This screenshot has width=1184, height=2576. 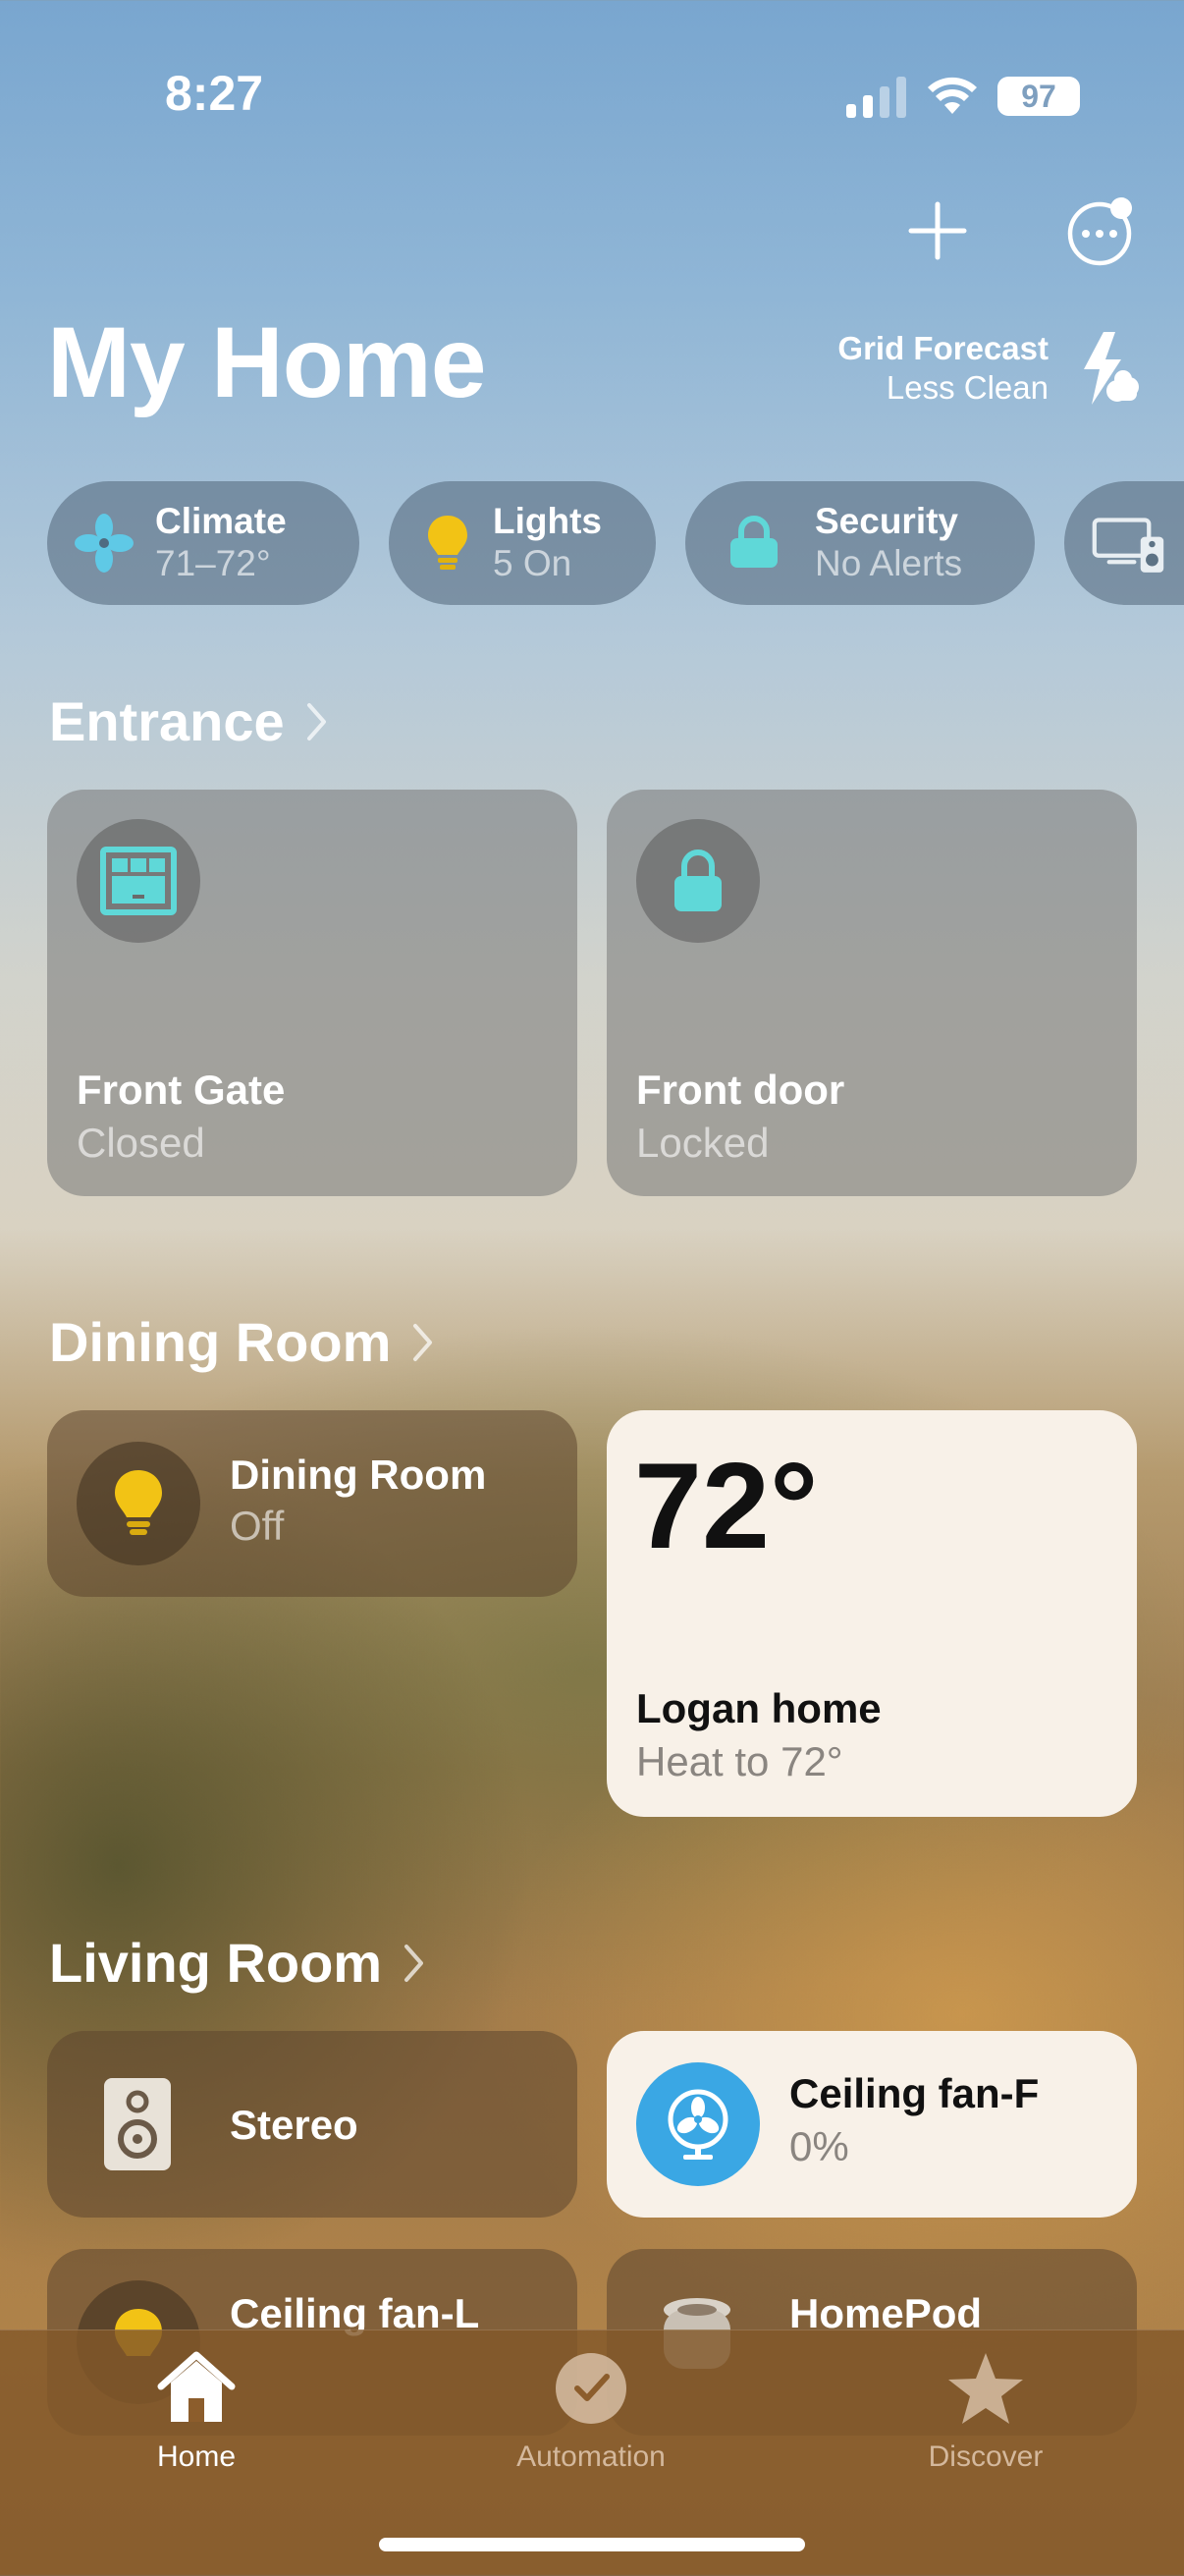 I want to click on section-living-room: Living Room, so click(x=237, y=1963).